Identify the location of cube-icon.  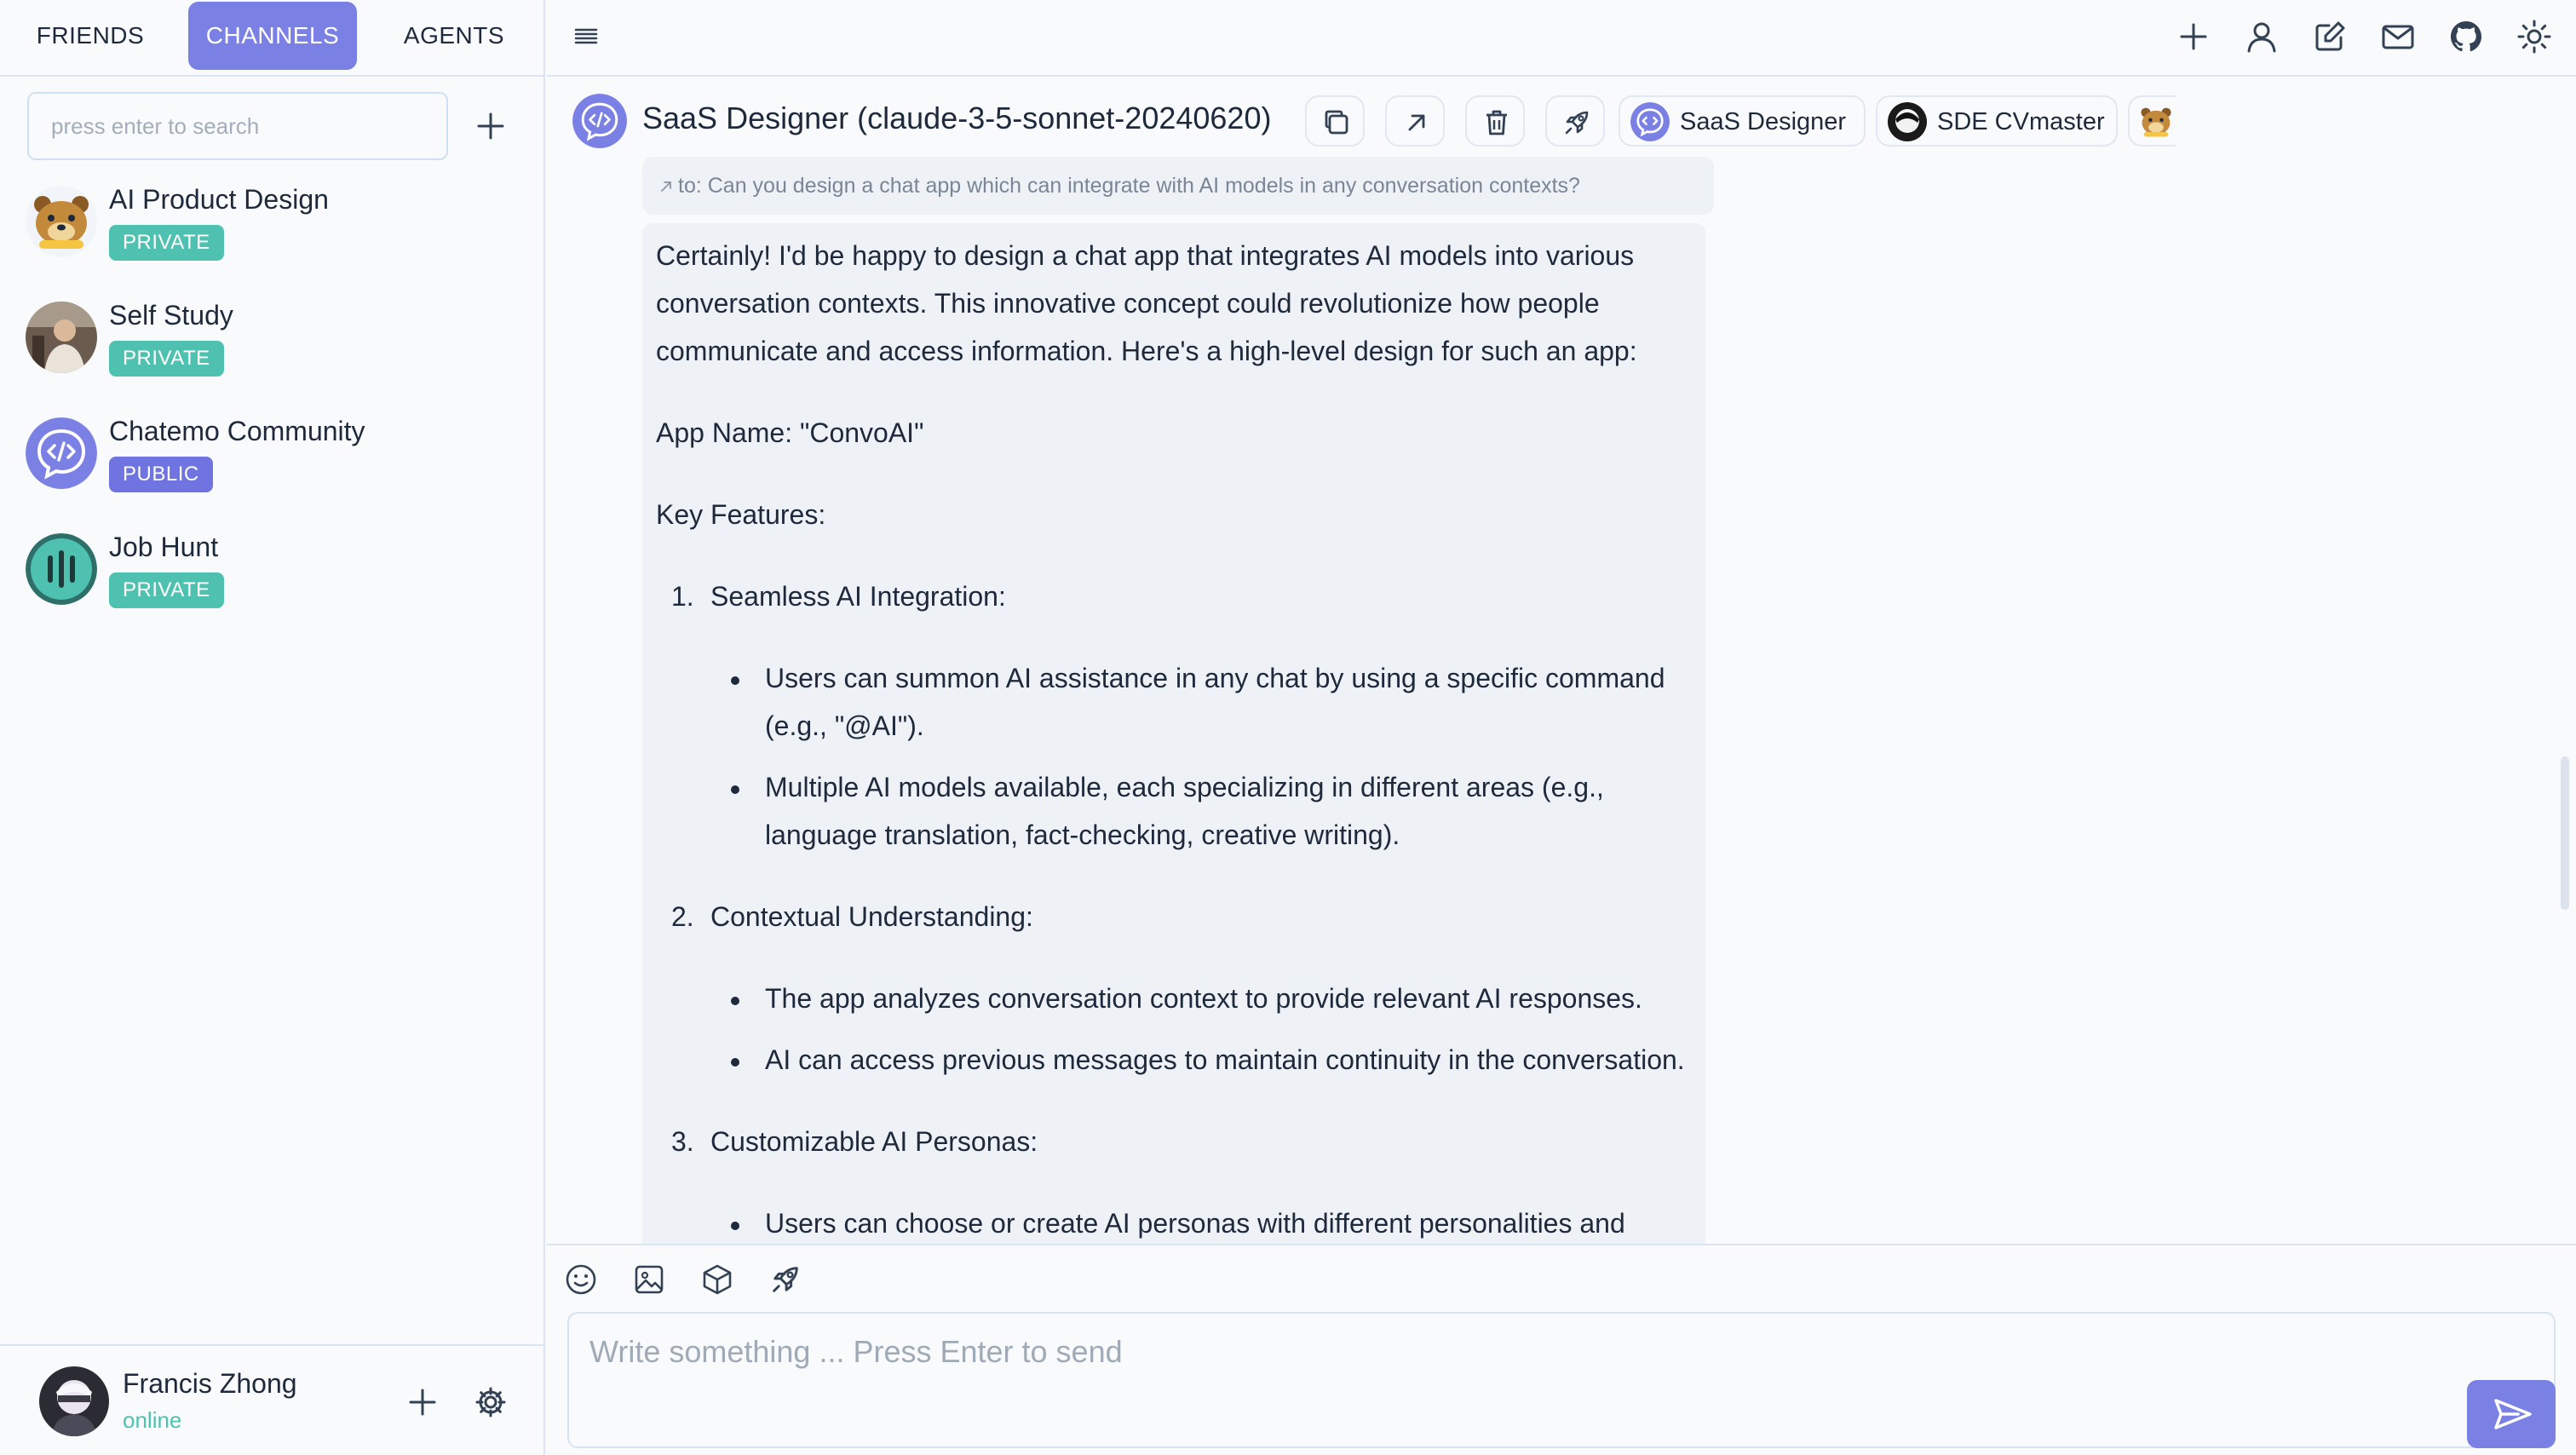
(717, 1279).